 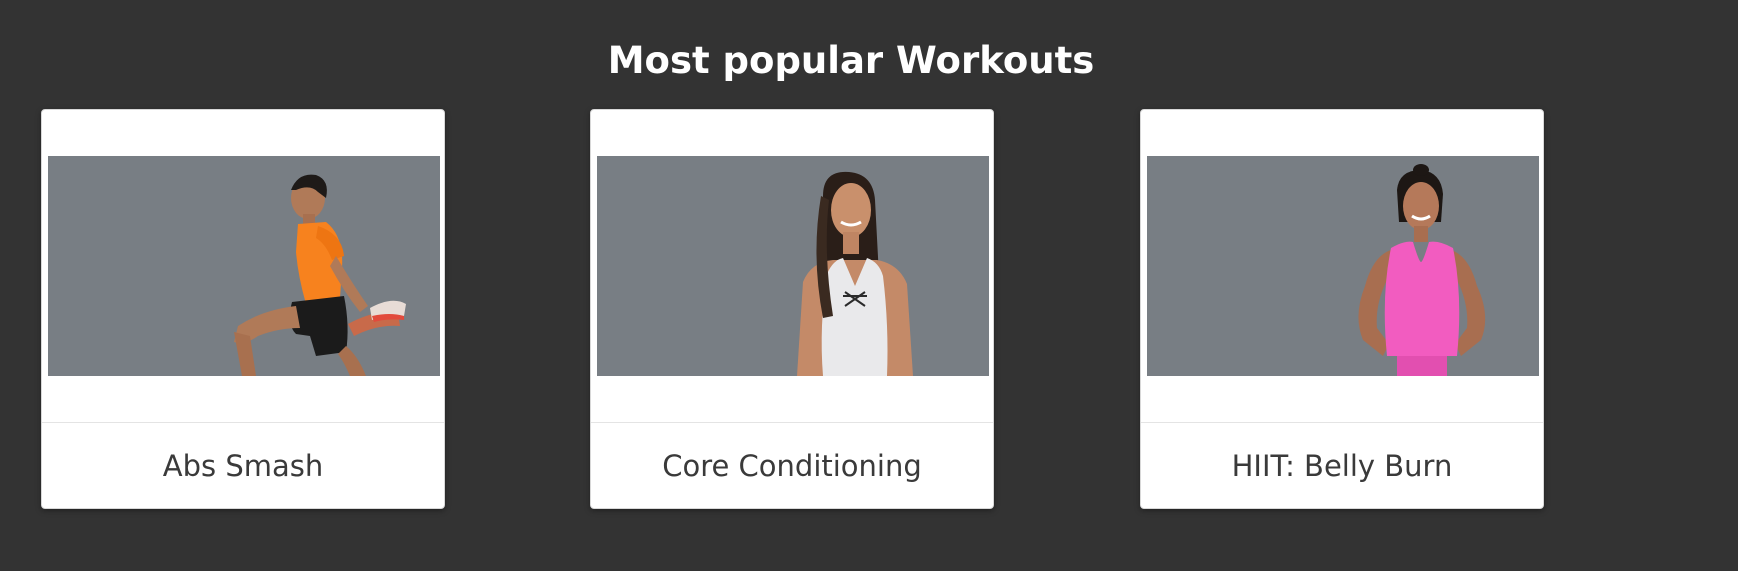 I want to click on workout-image-core-conditioning, so click(x=793, y=266).